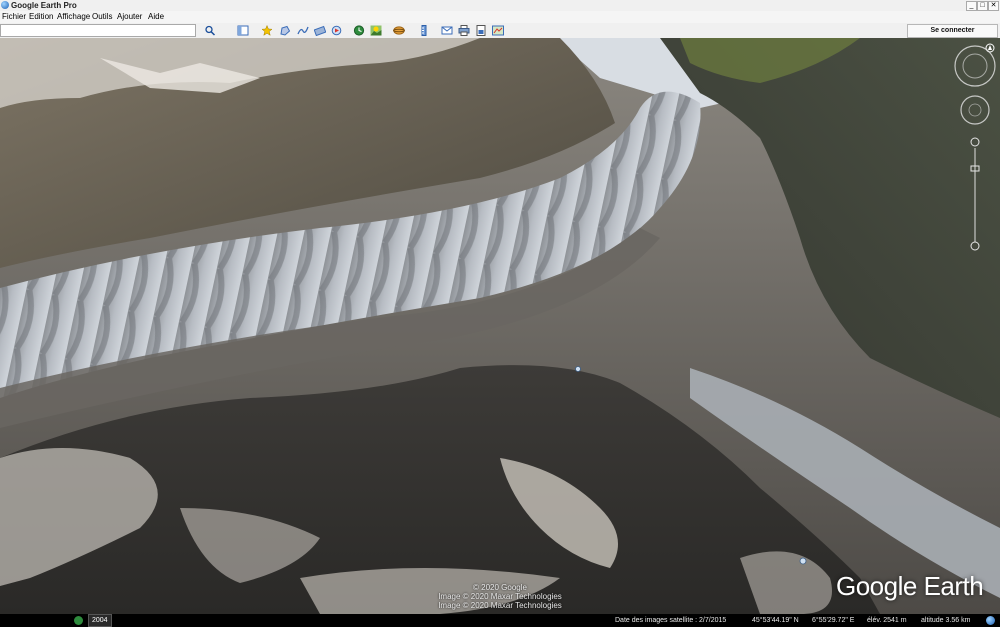  I want to click on window-title: Google Earth Pro, so click(44, 5).